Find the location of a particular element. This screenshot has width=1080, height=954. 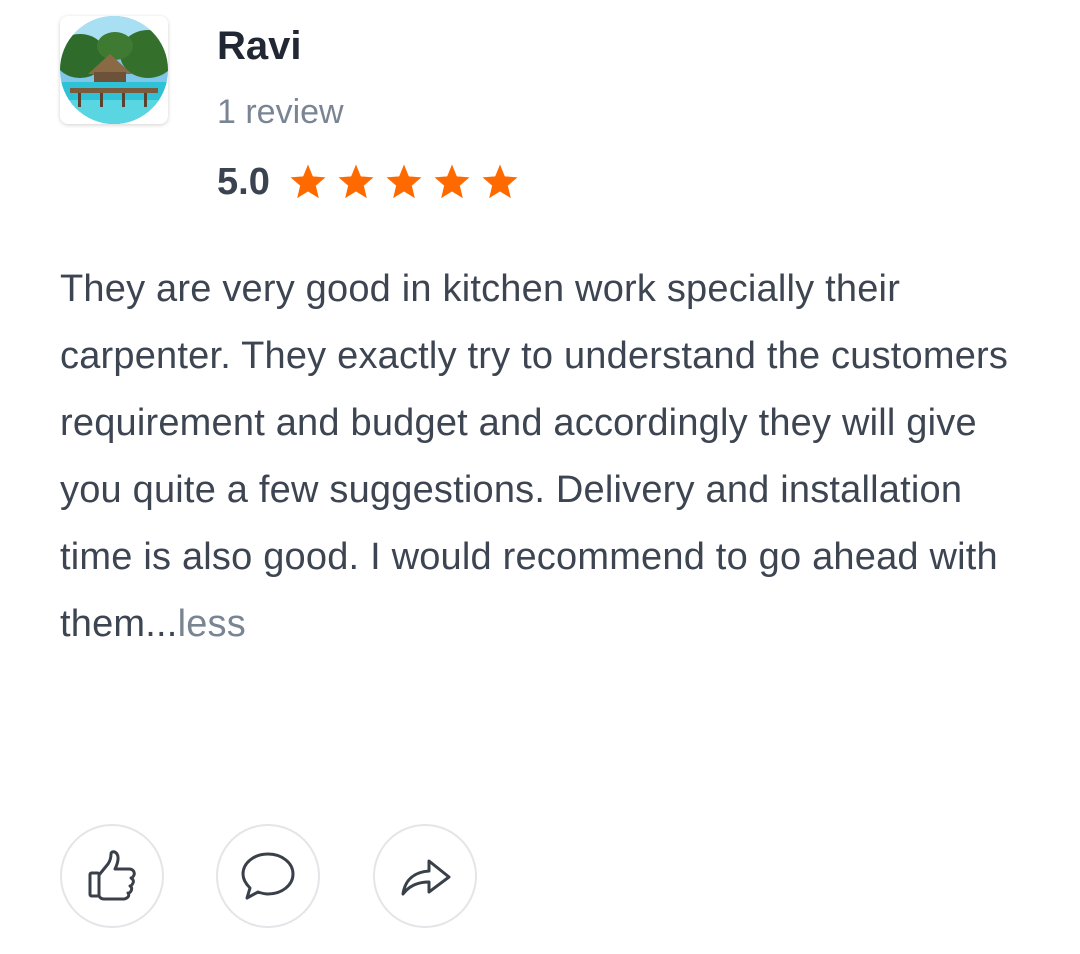

like-button is located at coordinates (112, 876).